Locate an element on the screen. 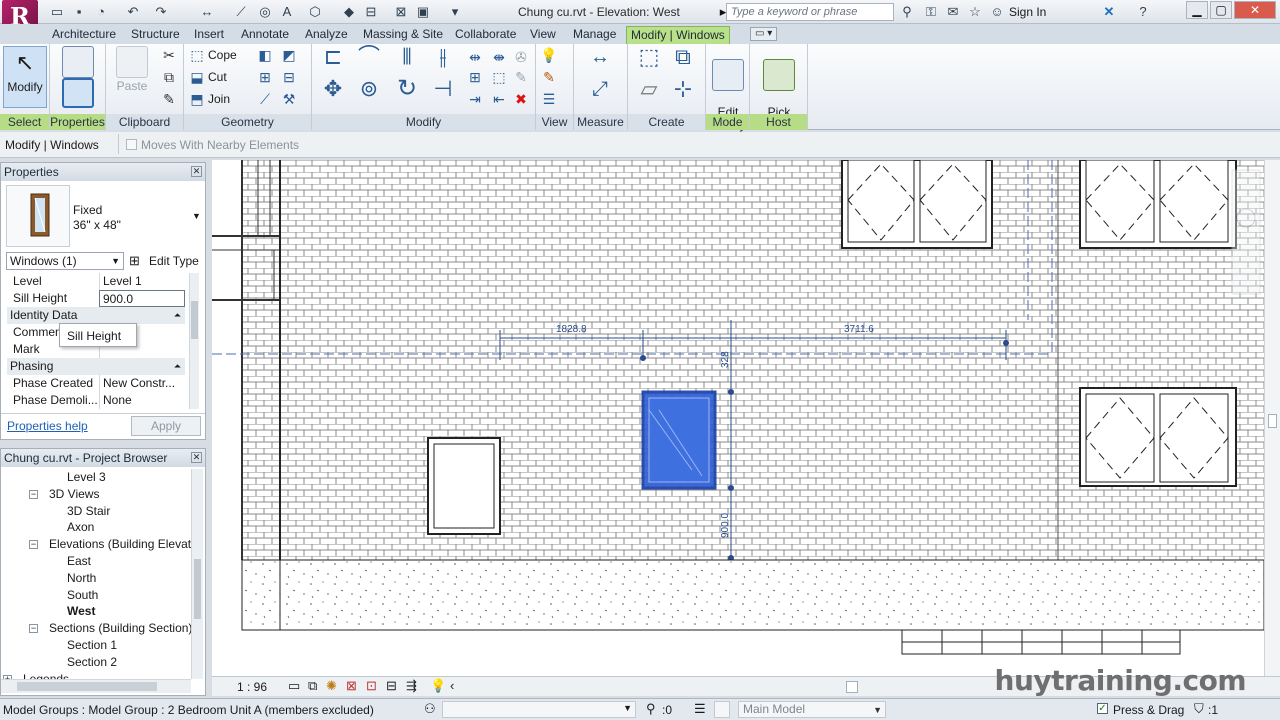 The image size is (1280, 720). dimension-text-sill-height: 900.0 is located at coordinates (725, 525).